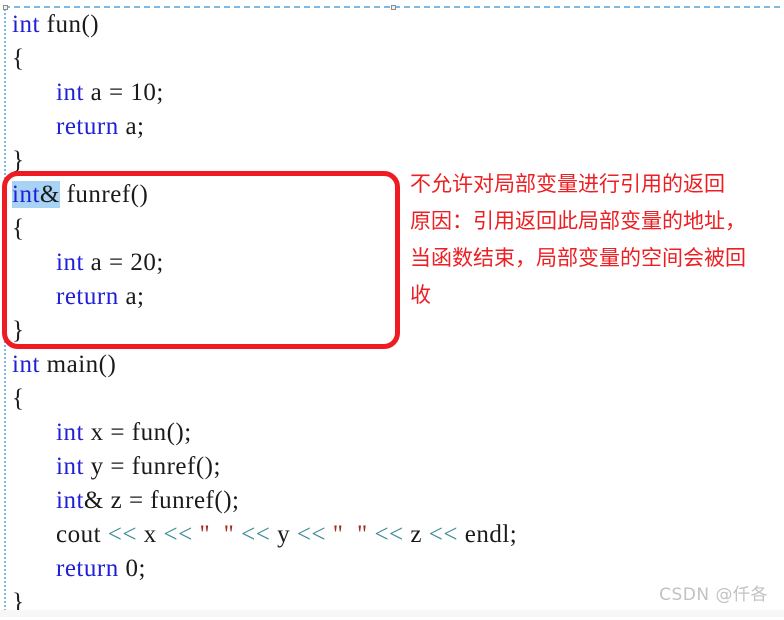 The height and width of the screenshot is (620, 784). What do you see at coordinates (283, 534) in the screenshot?
I see `code-token-plain: y` at bounding box center [283, 534].